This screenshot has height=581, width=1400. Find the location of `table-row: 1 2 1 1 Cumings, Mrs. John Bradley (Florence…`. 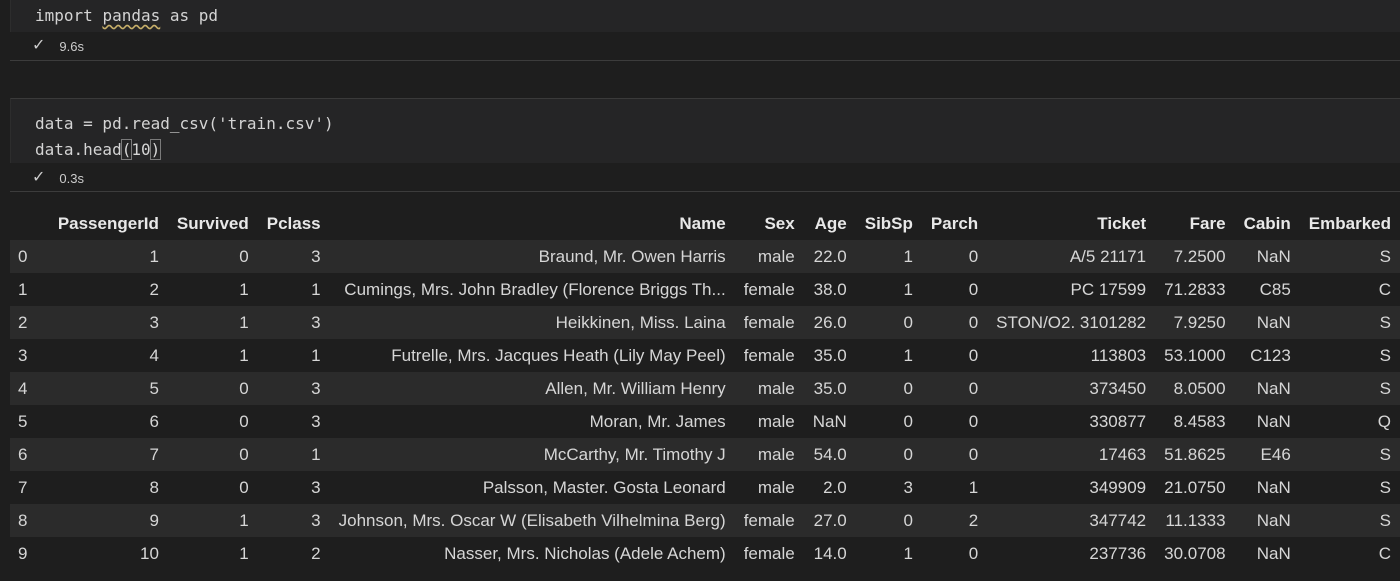

table-row: 1 2 1 1 Cumings, Mrs. John Bradley (Florence… is located at coordinates (705, 289).